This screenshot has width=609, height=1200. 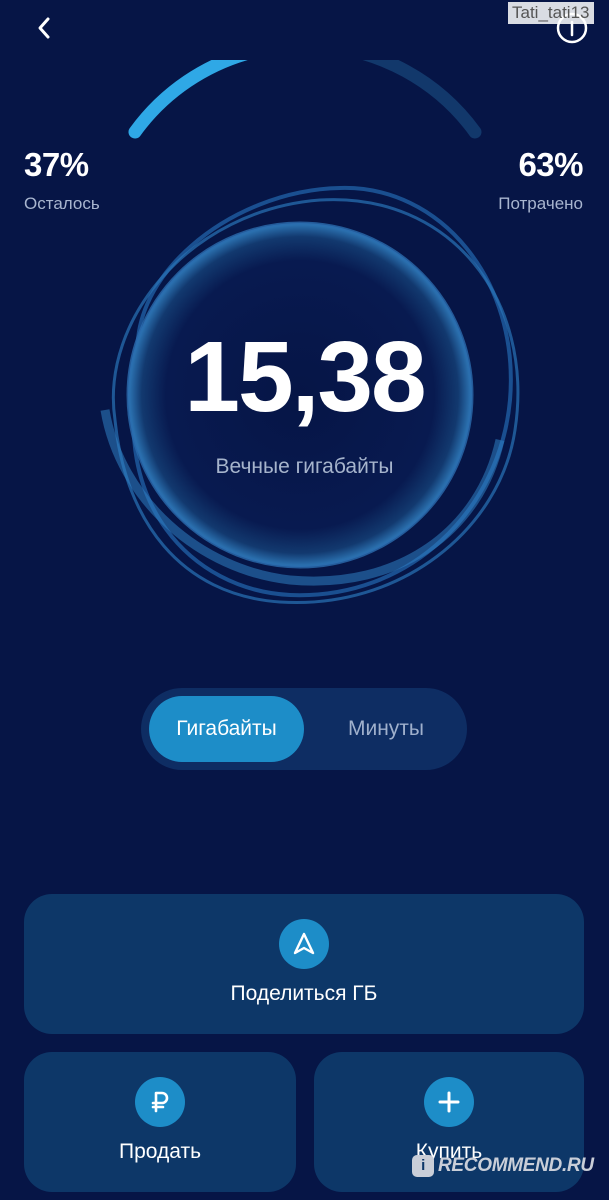 What do you see at coordinates (304, 993) in the screenshot?
I see `share-gb-label: Поделиться ГБ` at bounding box center [304, 993].